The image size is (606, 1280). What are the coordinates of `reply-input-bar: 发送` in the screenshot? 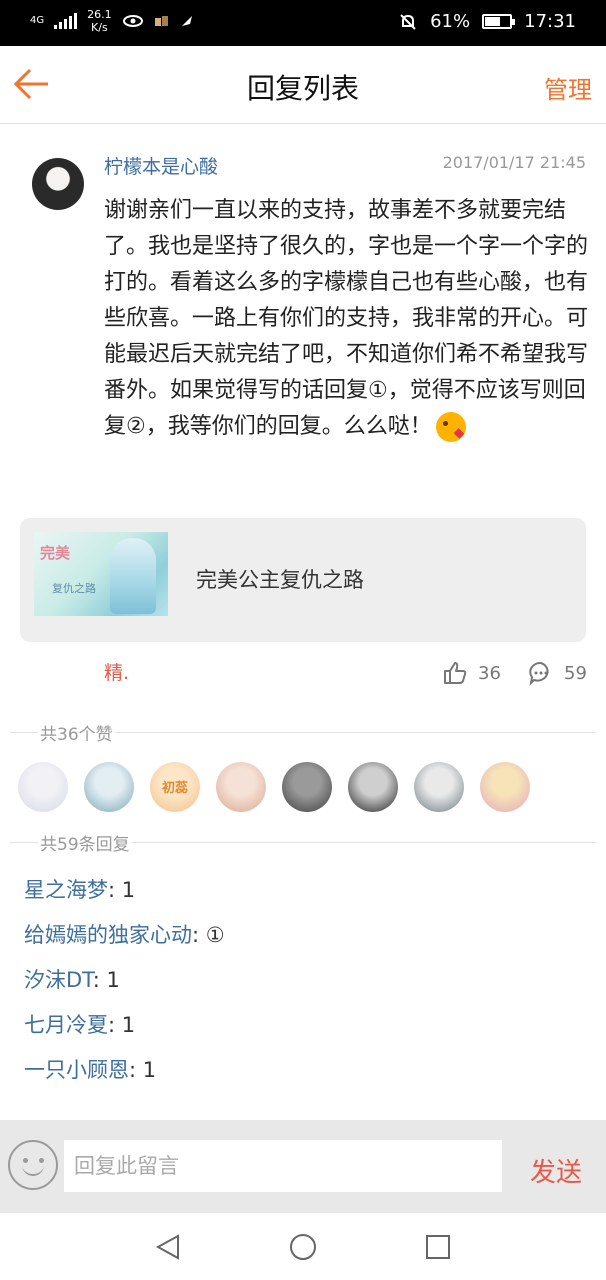 It's located at (303, 1166).